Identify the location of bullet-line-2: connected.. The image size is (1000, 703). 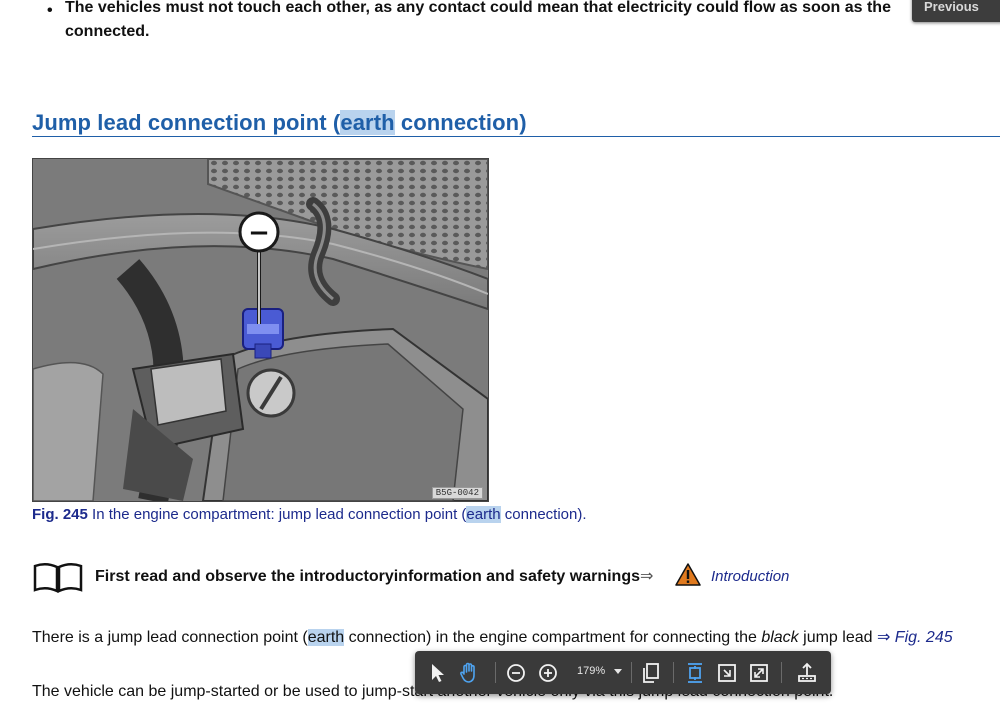
(107, 31).